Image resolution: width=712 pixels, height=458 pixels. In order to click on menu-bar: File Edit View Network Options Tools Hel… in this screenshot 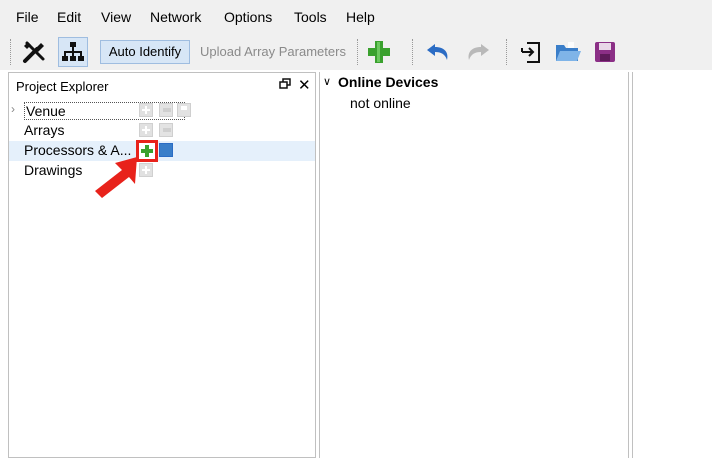, I will do `click(356, 17)`.